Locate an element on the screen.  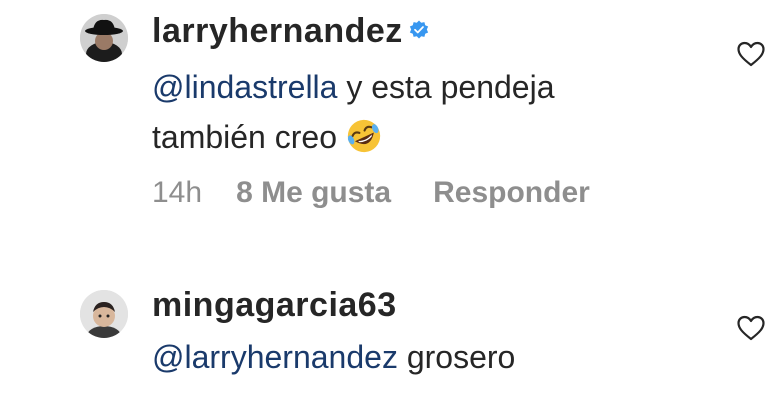
username-text: mingagarcia63 is located at coordinates (274, 305).